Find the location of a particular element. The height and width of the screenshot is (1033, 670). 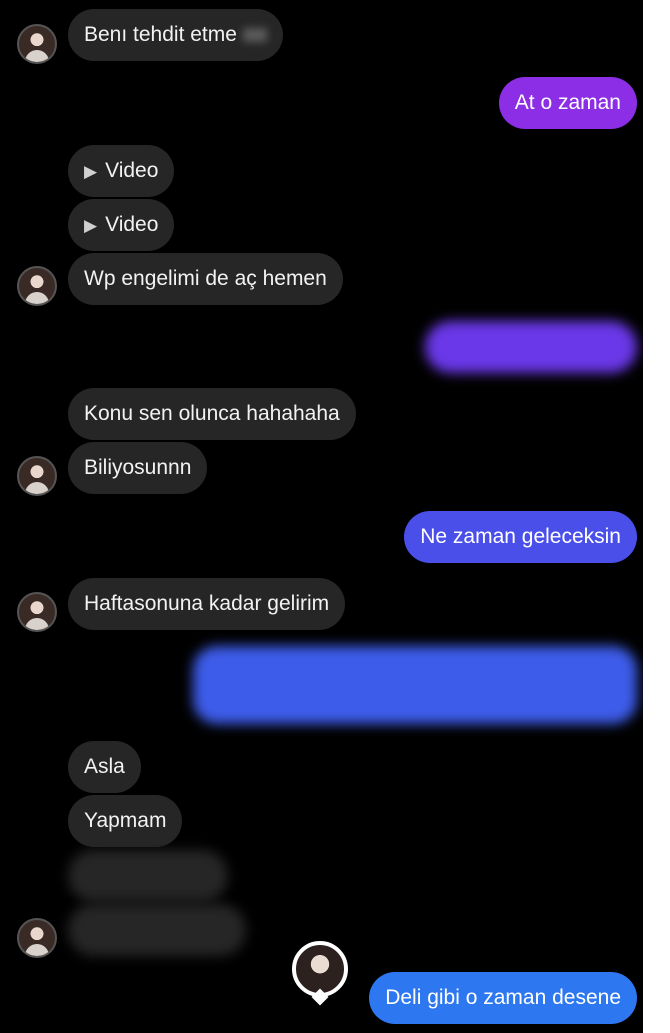

message-bubble-incoming: Wp engelimi de aç hemen is located at coordinates (205, 279).